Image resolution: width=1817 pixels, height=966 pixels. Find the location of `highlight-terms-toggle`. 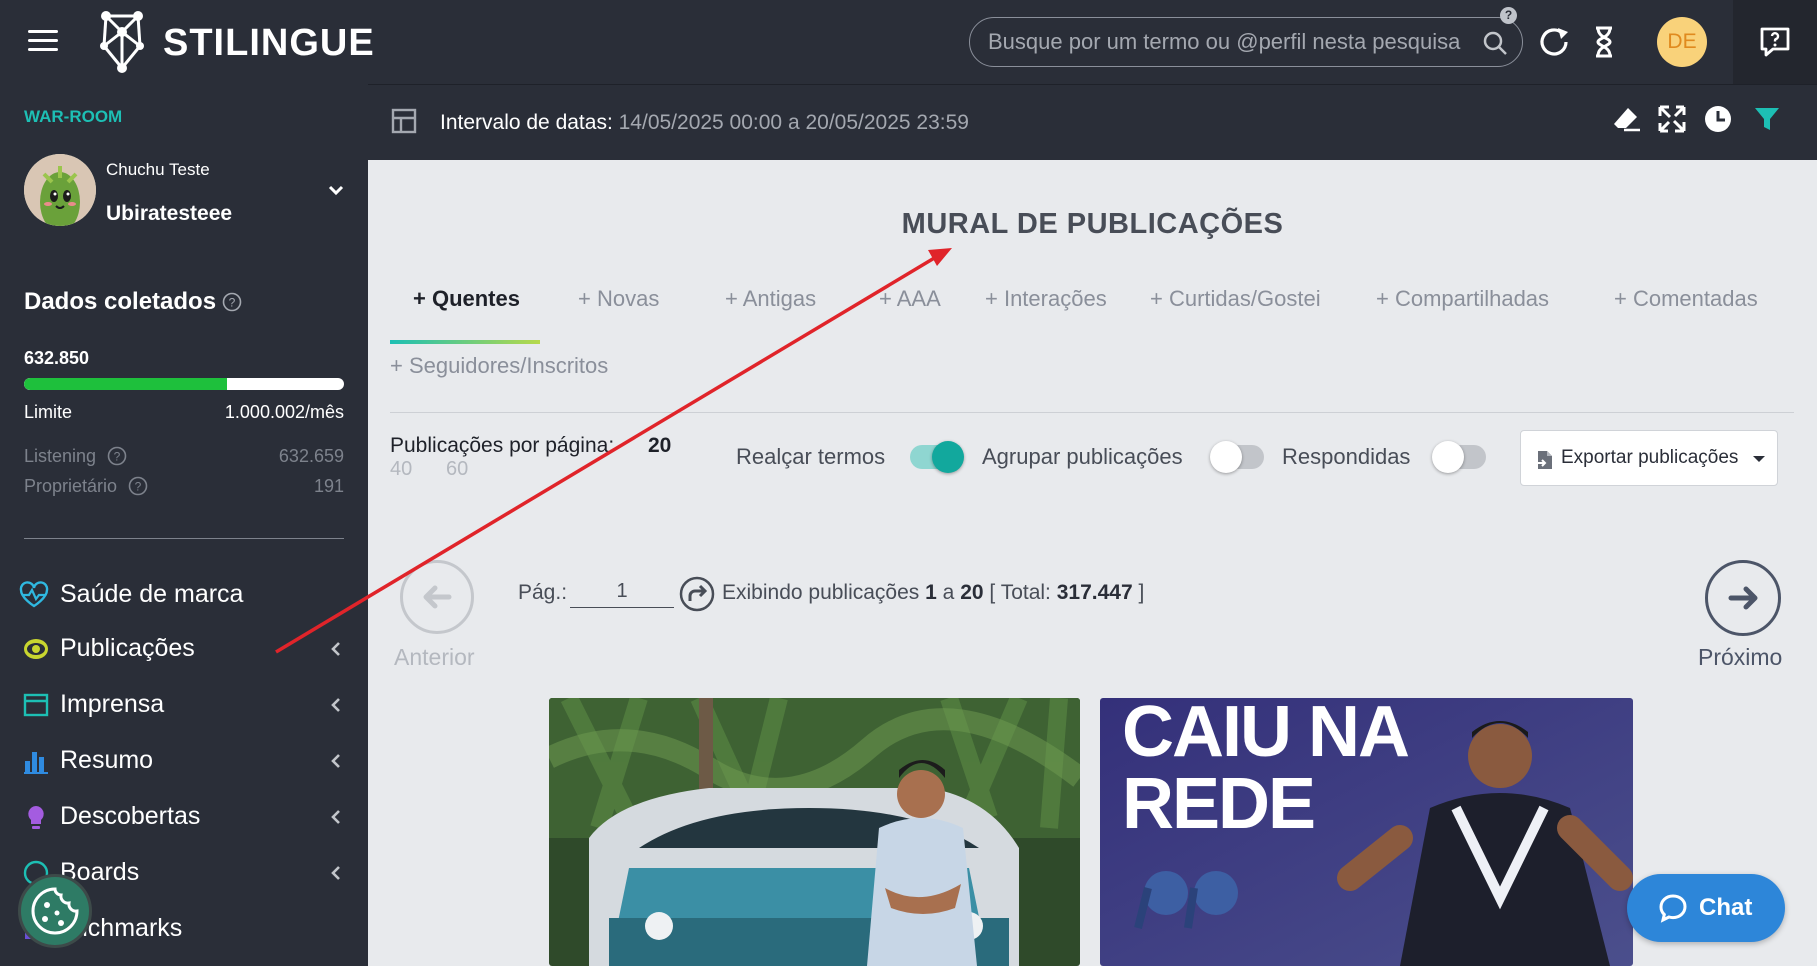

highlight-terms-toggle is located at coordinates (937, 457).